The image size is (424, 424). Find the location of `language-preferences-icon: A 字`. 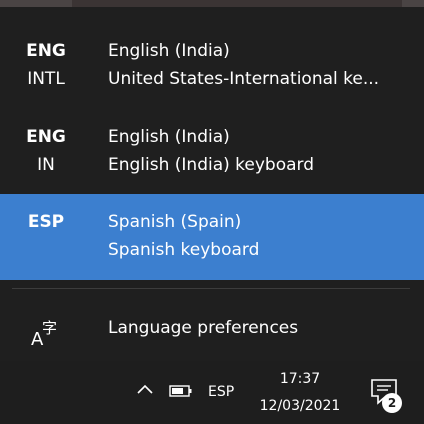

language-preferences-icon: A 字 is located at coordinates (44, 333).